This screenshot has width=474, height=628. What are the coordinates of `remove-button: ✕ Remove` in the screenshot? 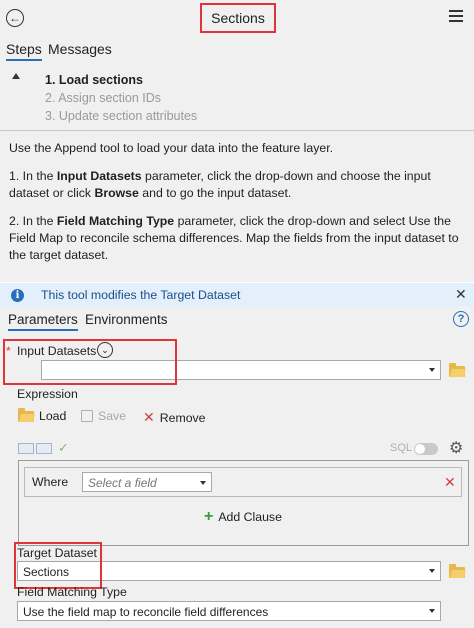 It's located at (174, 417).